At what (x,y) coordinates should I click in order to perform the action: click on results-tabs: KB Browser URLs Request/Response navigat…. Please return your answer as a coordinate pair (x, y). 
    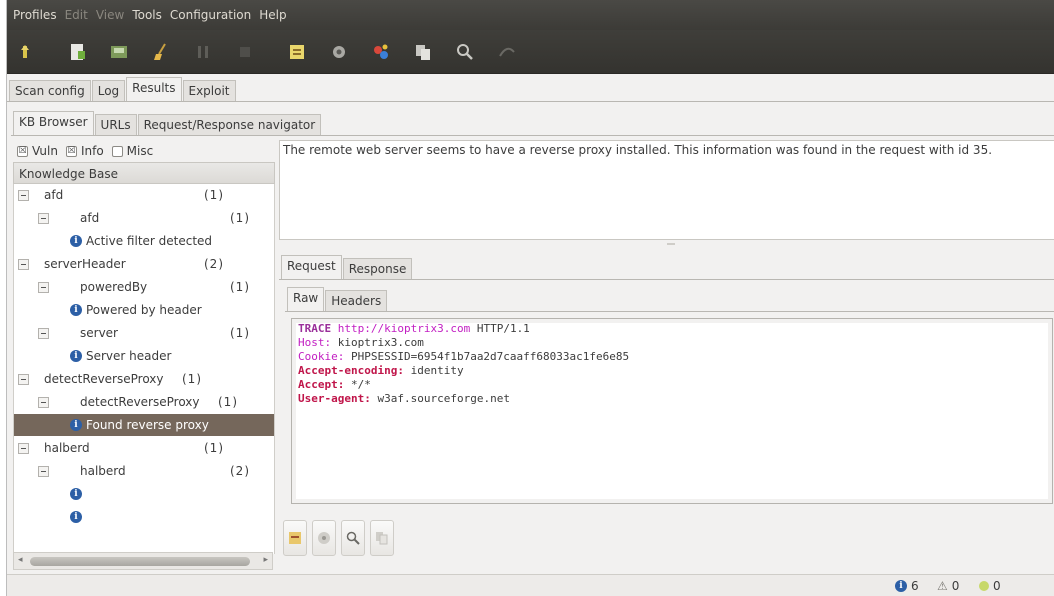
    Looking at the image, I should click on (167, 123).